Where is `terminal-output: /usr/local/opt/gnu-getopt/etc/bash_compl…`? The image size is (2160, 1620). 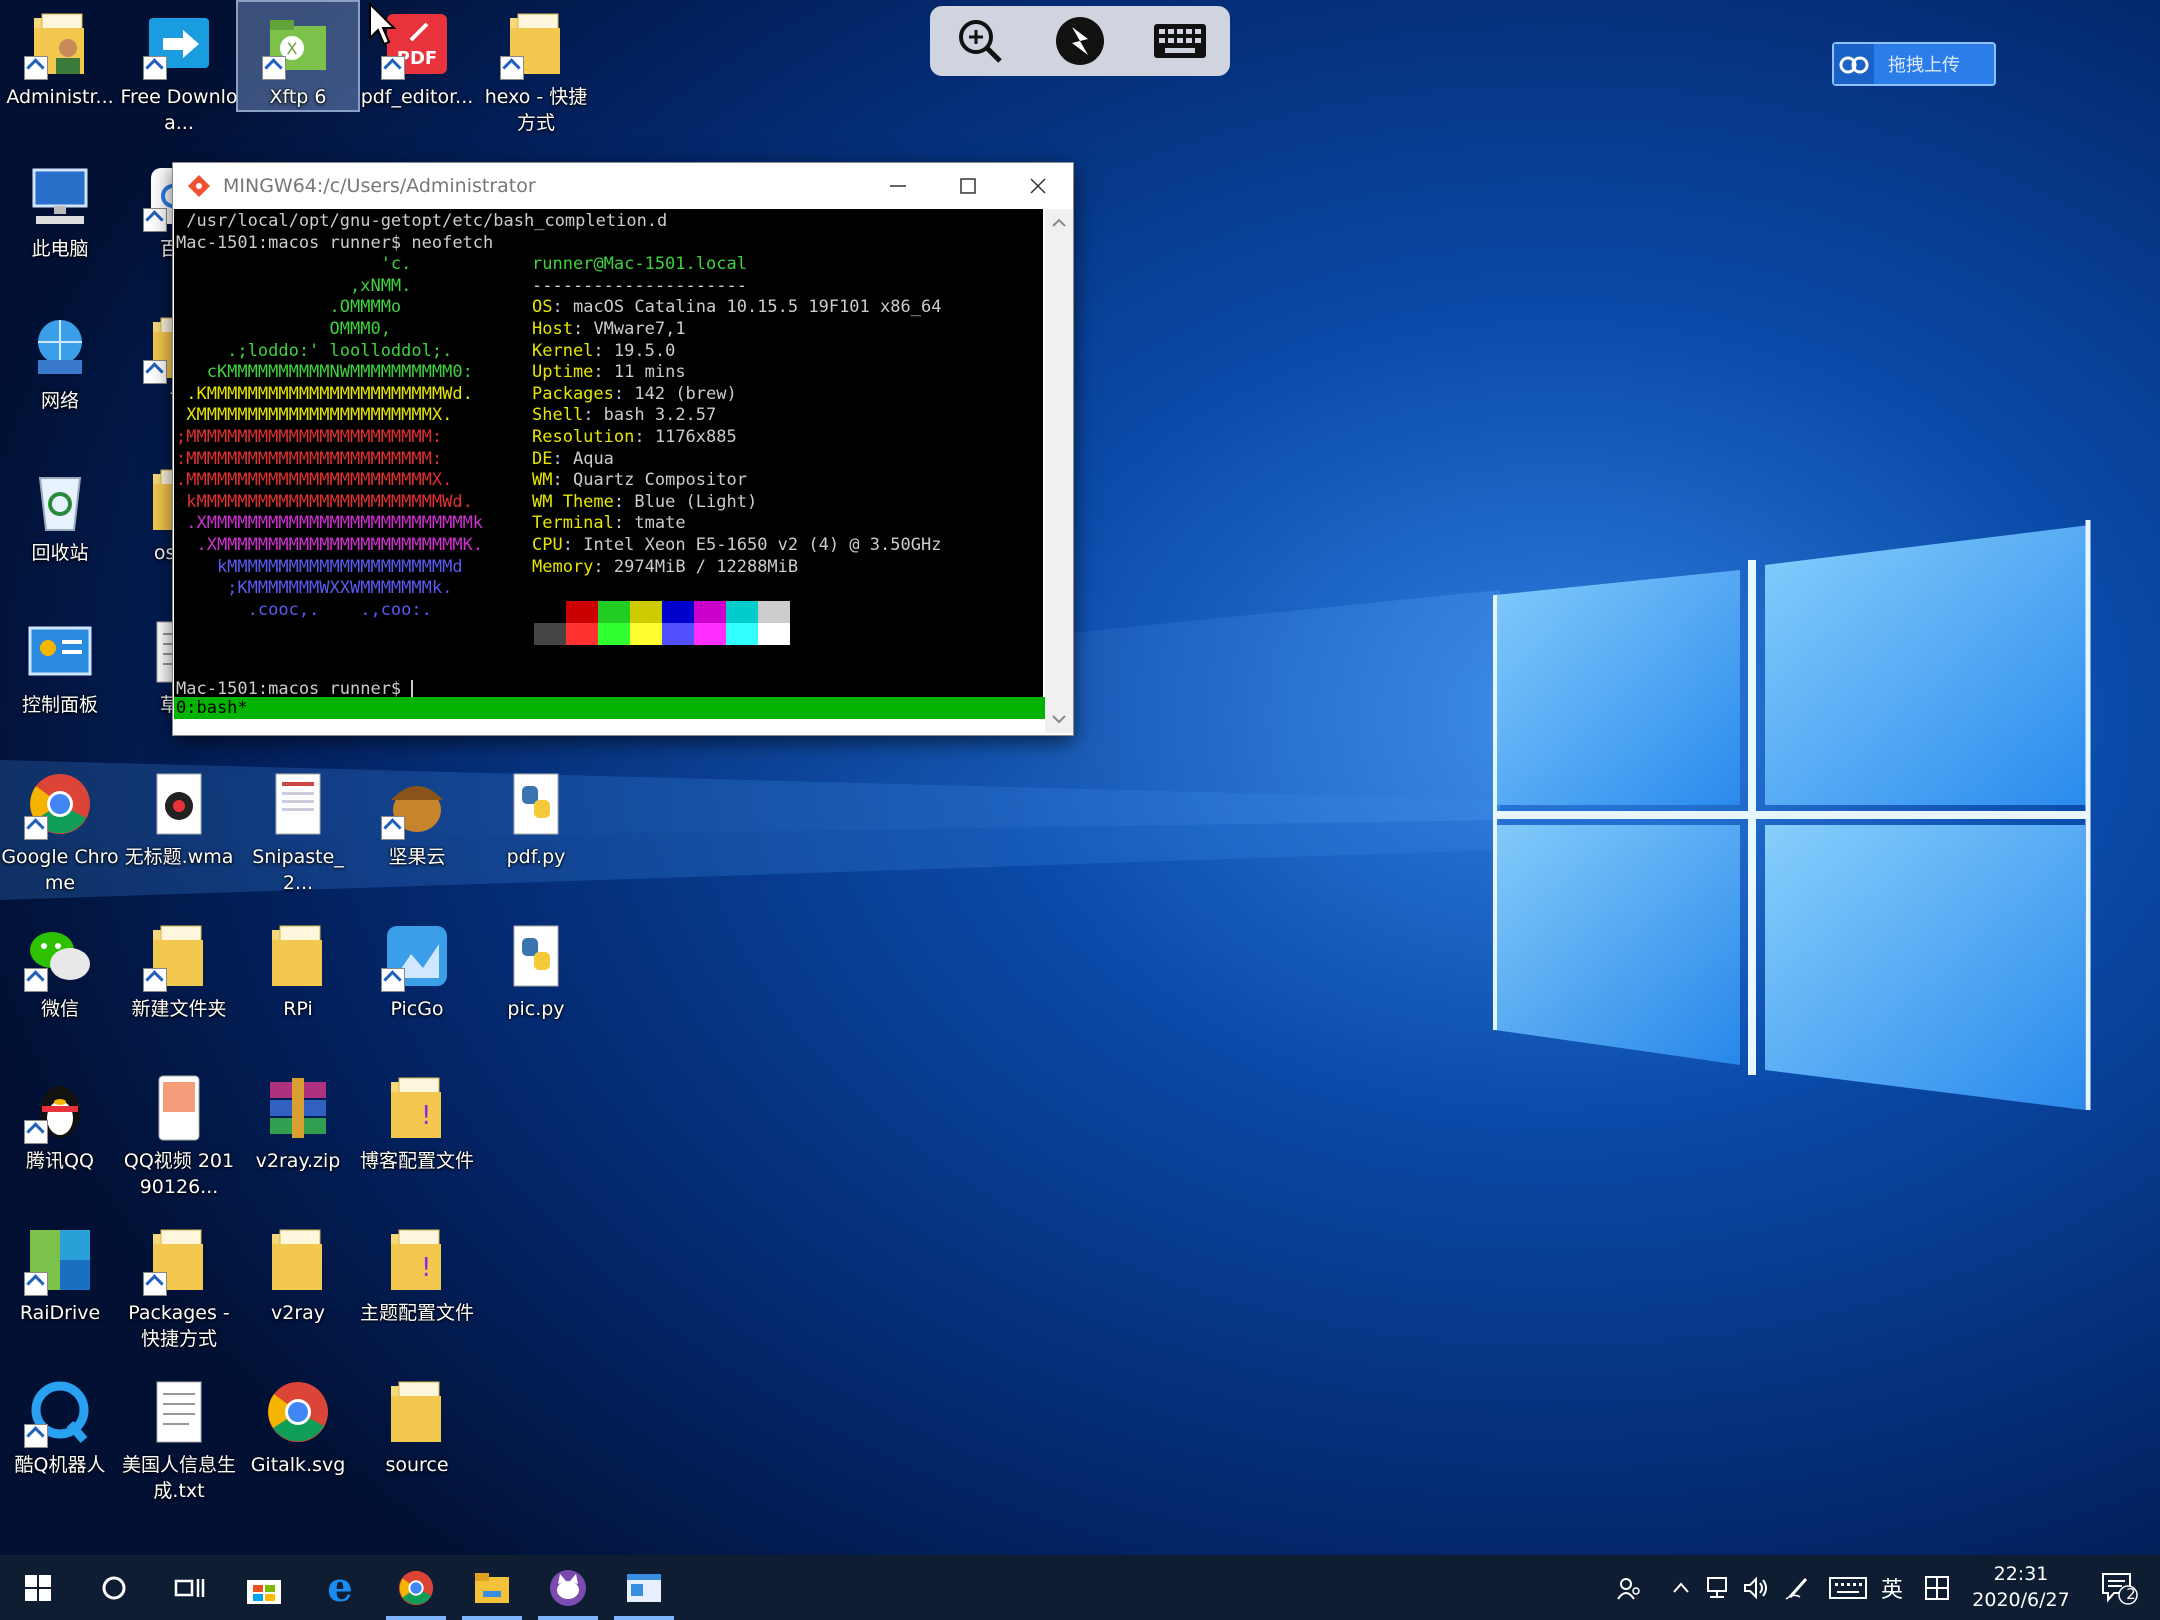 terminal-output: /usr/local/opt/gnu-getopt/etc/bash_compl… is located at coordinates (608, 453).